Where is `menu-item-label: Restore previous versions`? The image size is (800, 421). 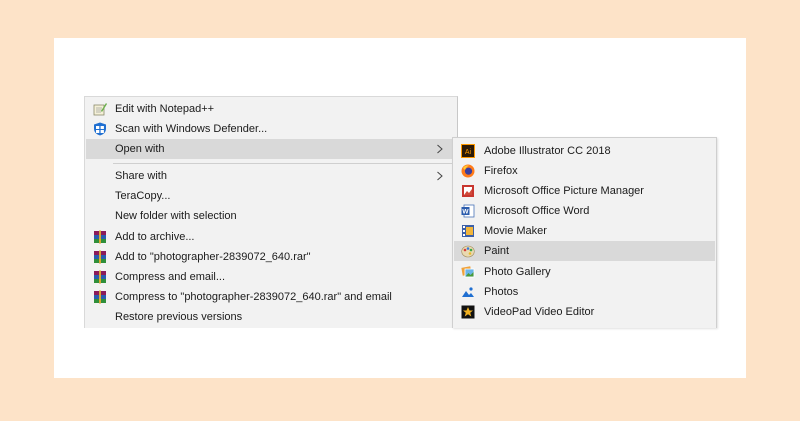 menu-item-label: Restore previous versions is located at coordinates (179, 317).